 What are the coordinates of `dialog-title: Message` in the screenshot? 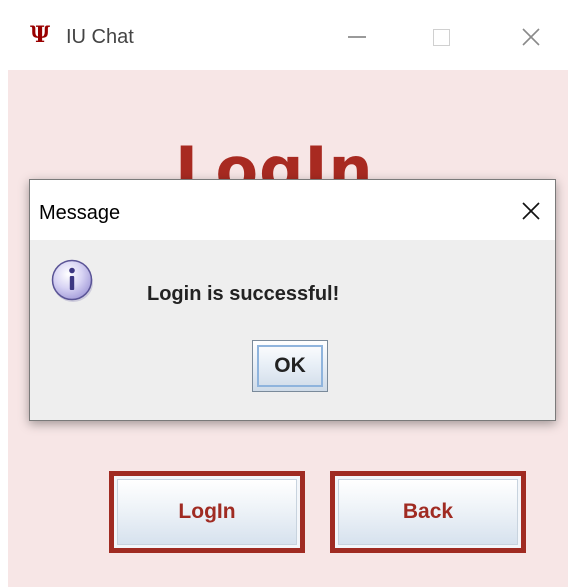 It's located at (80, 213).